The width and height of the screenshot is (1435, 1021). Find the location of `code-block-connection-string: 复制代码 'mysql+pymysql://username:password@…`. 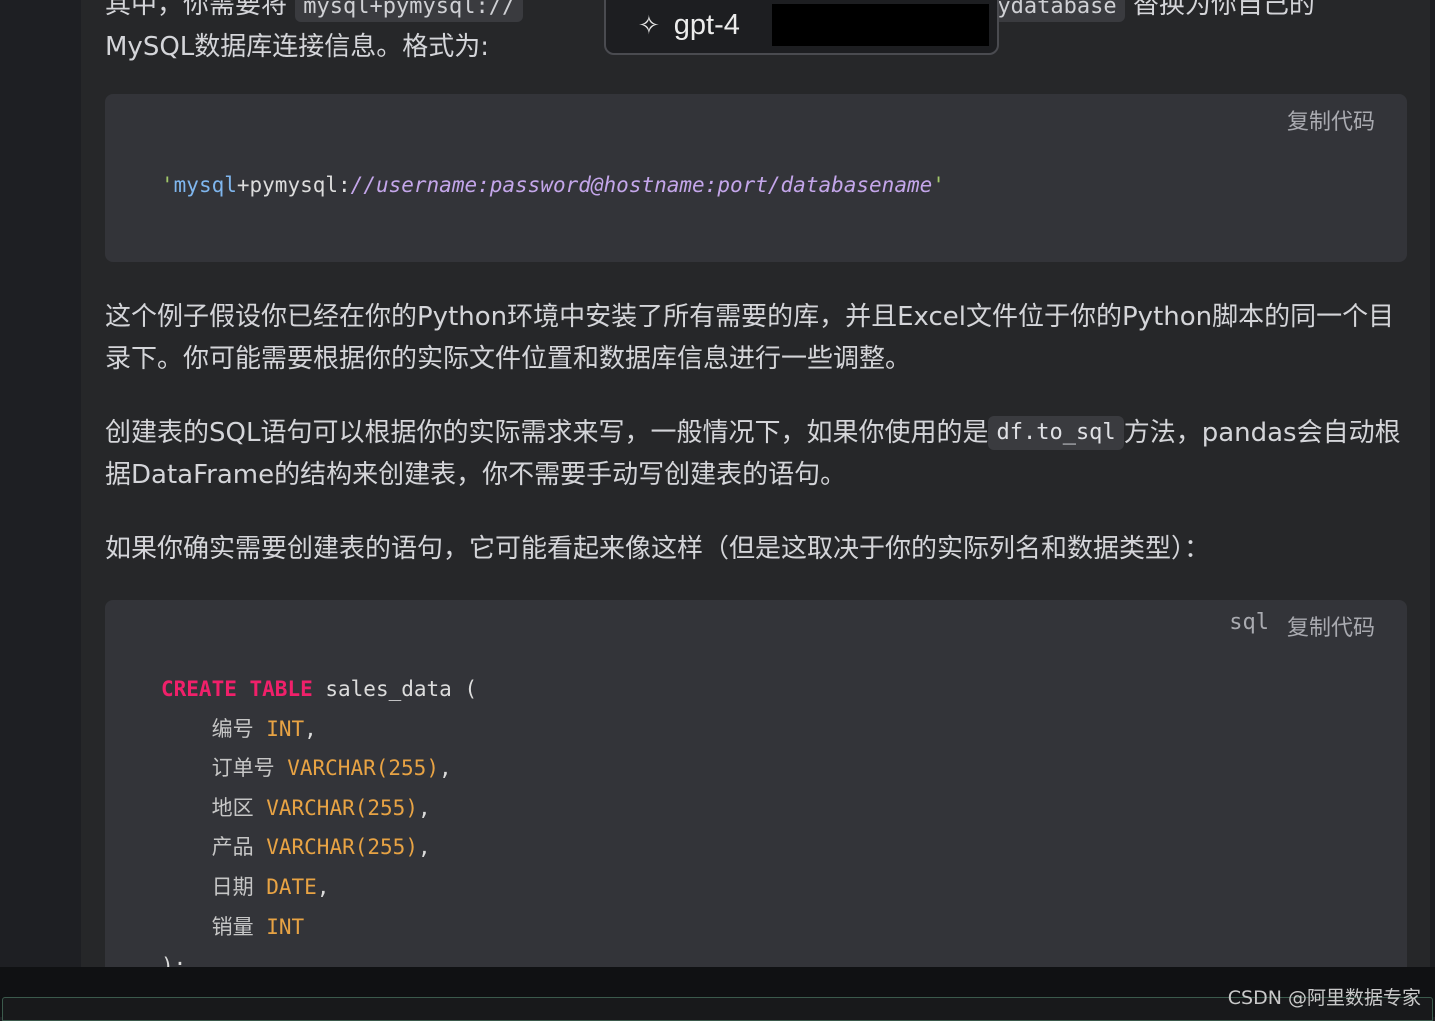

code-block-connection-string: 复制代码 'mysql+pymysql://username:password@… is located at coordinates (756, 178).